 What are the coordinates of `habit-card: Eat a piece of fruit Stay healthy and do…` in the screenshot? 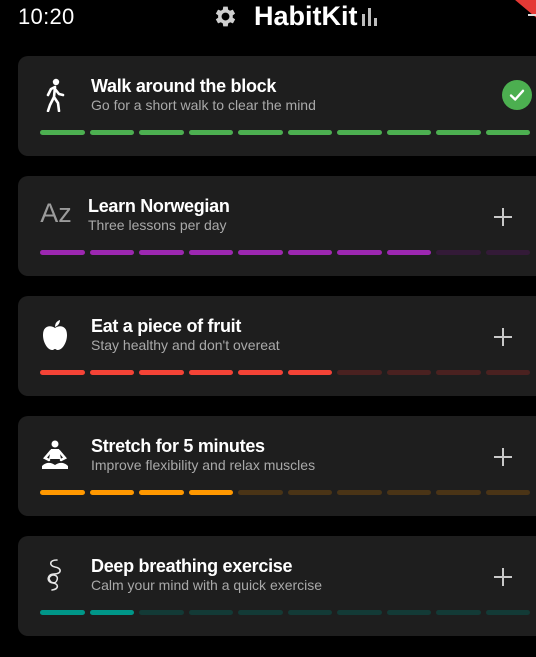 It's located at (277, 346).